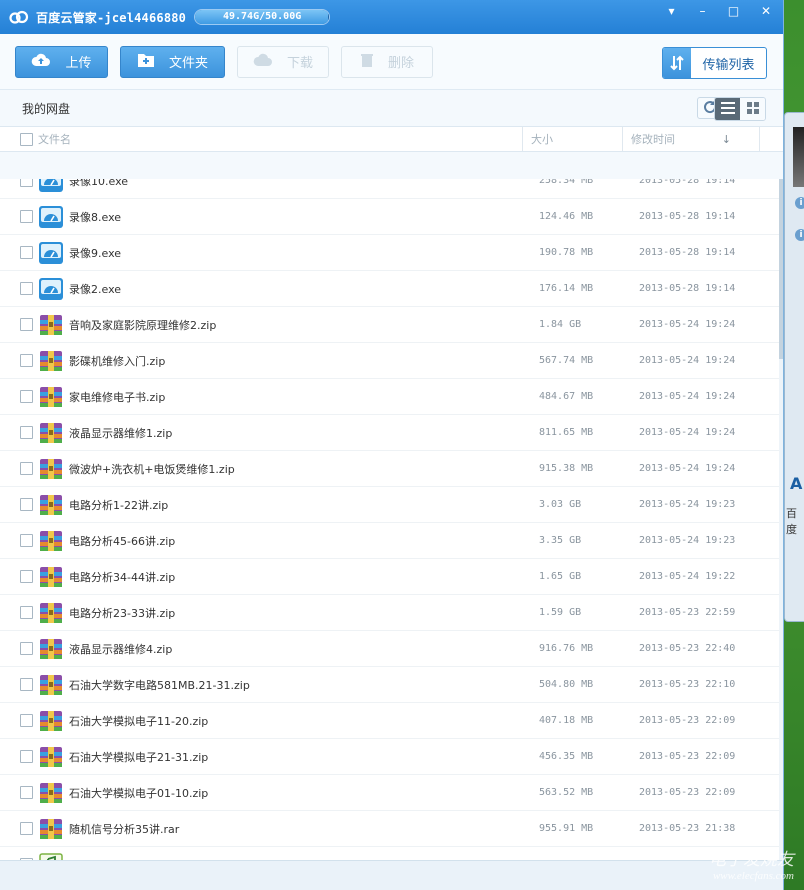 The height and width of the screenshot is (890, 804). Describe the element at coordinates (299, 613) in the screenshot. I see `file-name: 电路分析23-33讲.zip` at that location.